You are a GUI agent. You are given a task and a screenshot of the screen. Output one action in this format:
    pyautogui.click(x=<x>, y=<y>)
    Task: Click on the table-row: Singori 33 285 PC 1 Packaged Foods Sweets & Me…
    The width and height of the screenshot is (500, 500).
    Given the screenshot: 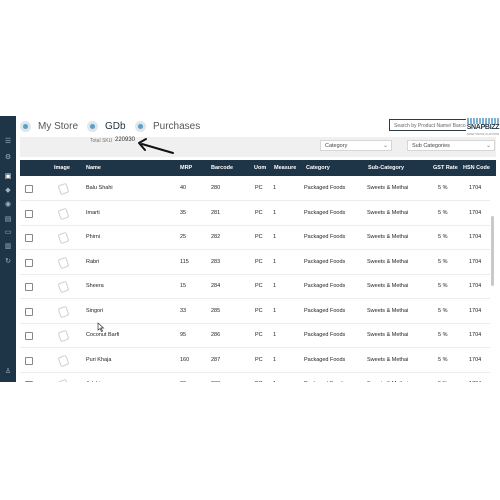 What is the action you would take?
    pyautogui.click(x=255, y=311)
    